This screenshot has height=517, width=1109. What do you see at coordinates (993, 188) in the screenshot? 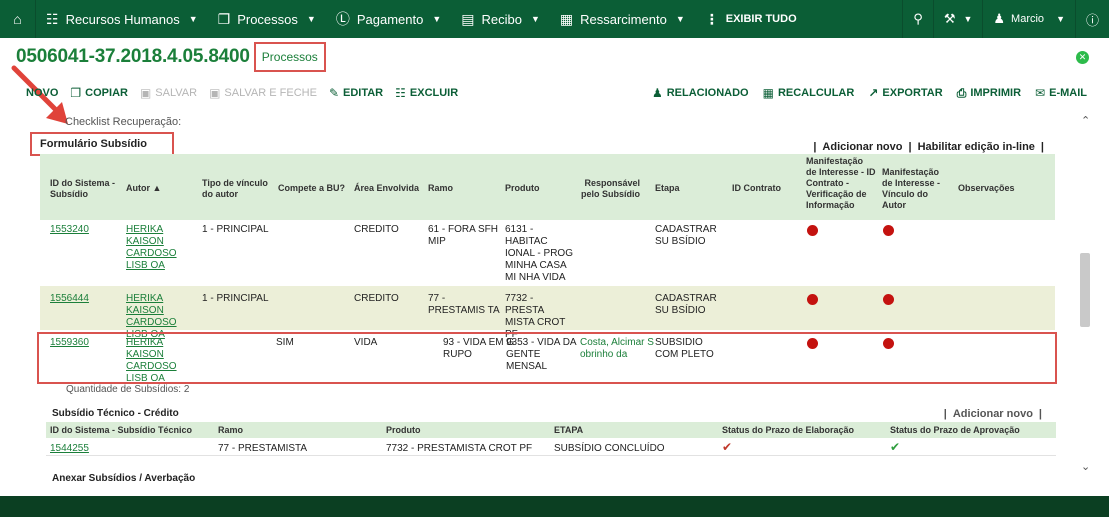
I see `col-observacoes: Observações` at bounding box center [993, 188].